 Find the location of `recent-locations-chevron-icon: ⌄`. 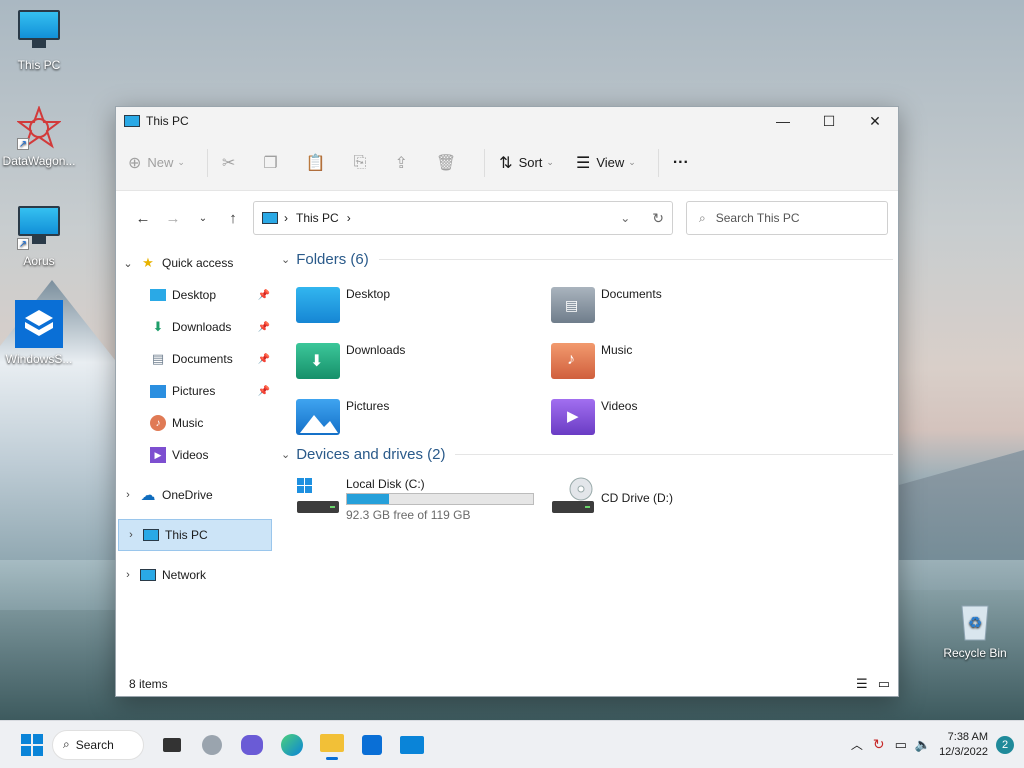

recent-locations-chevron-icon: ⌄ is located at coordinates (203, 218).